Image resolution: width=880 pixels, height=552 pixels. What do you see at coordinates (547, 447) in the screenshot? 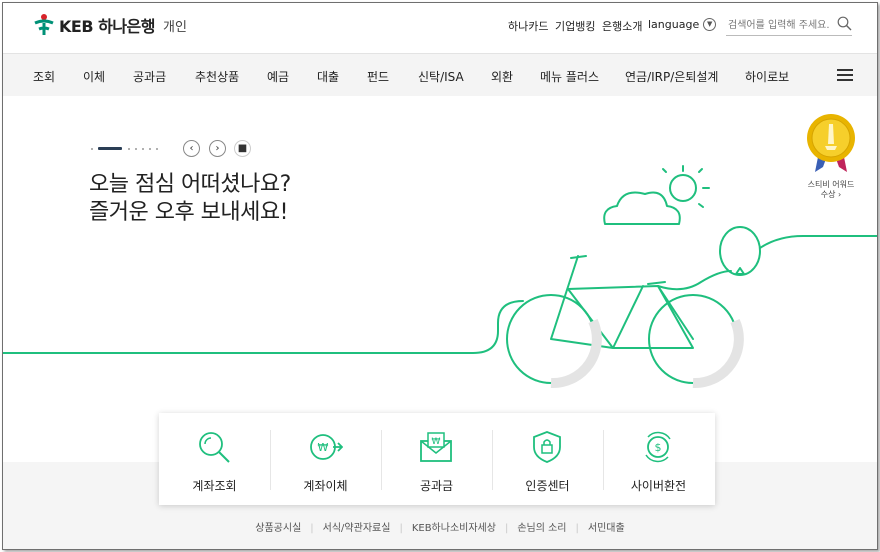
I see `lock-icon` at bounding box center [547, 447].